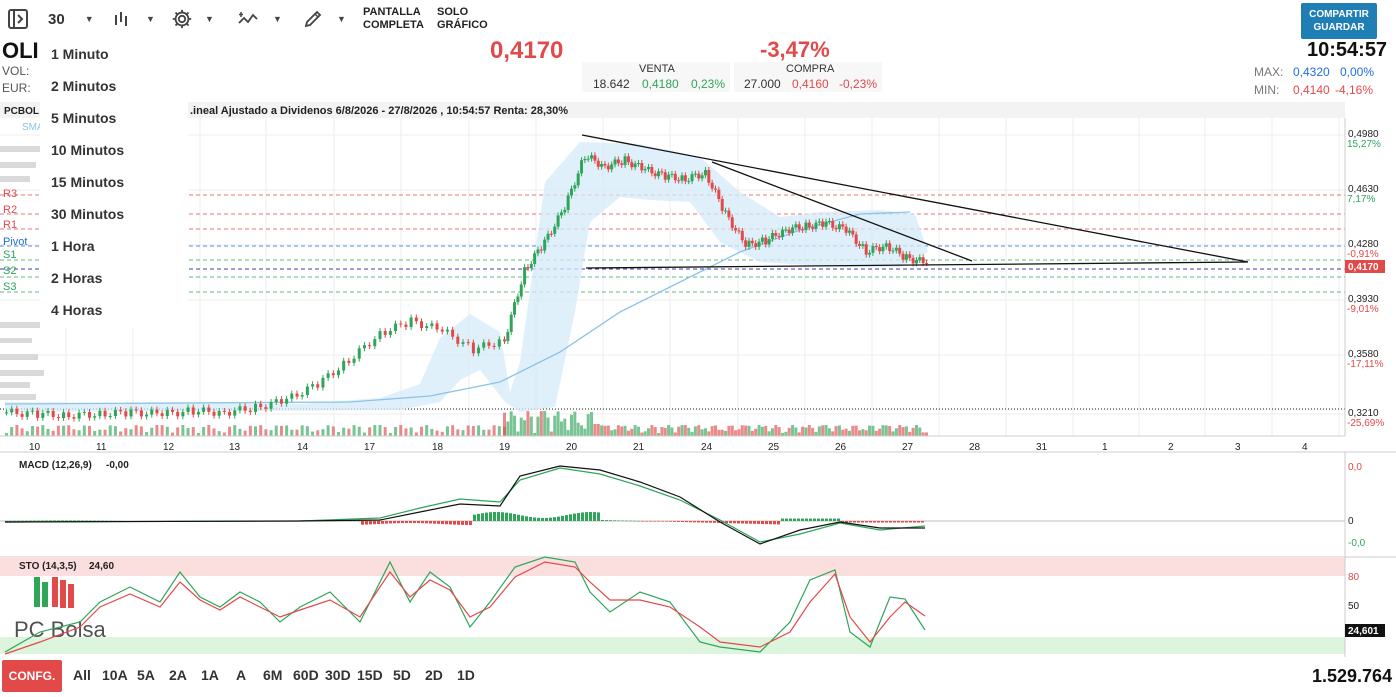  I want to click on buy-price: 0,4160, so click(810, 84).